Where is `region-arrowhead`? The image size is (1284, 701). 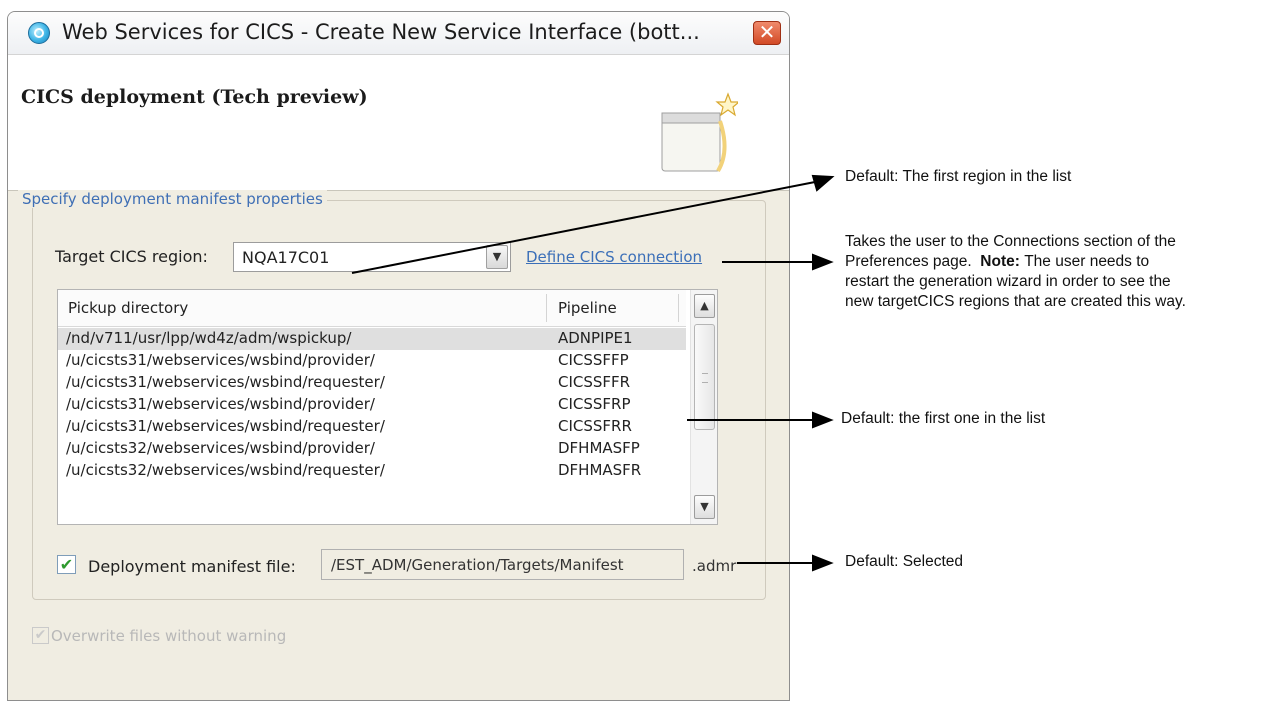 region-arrowhead is located at coordinates (823, 183).